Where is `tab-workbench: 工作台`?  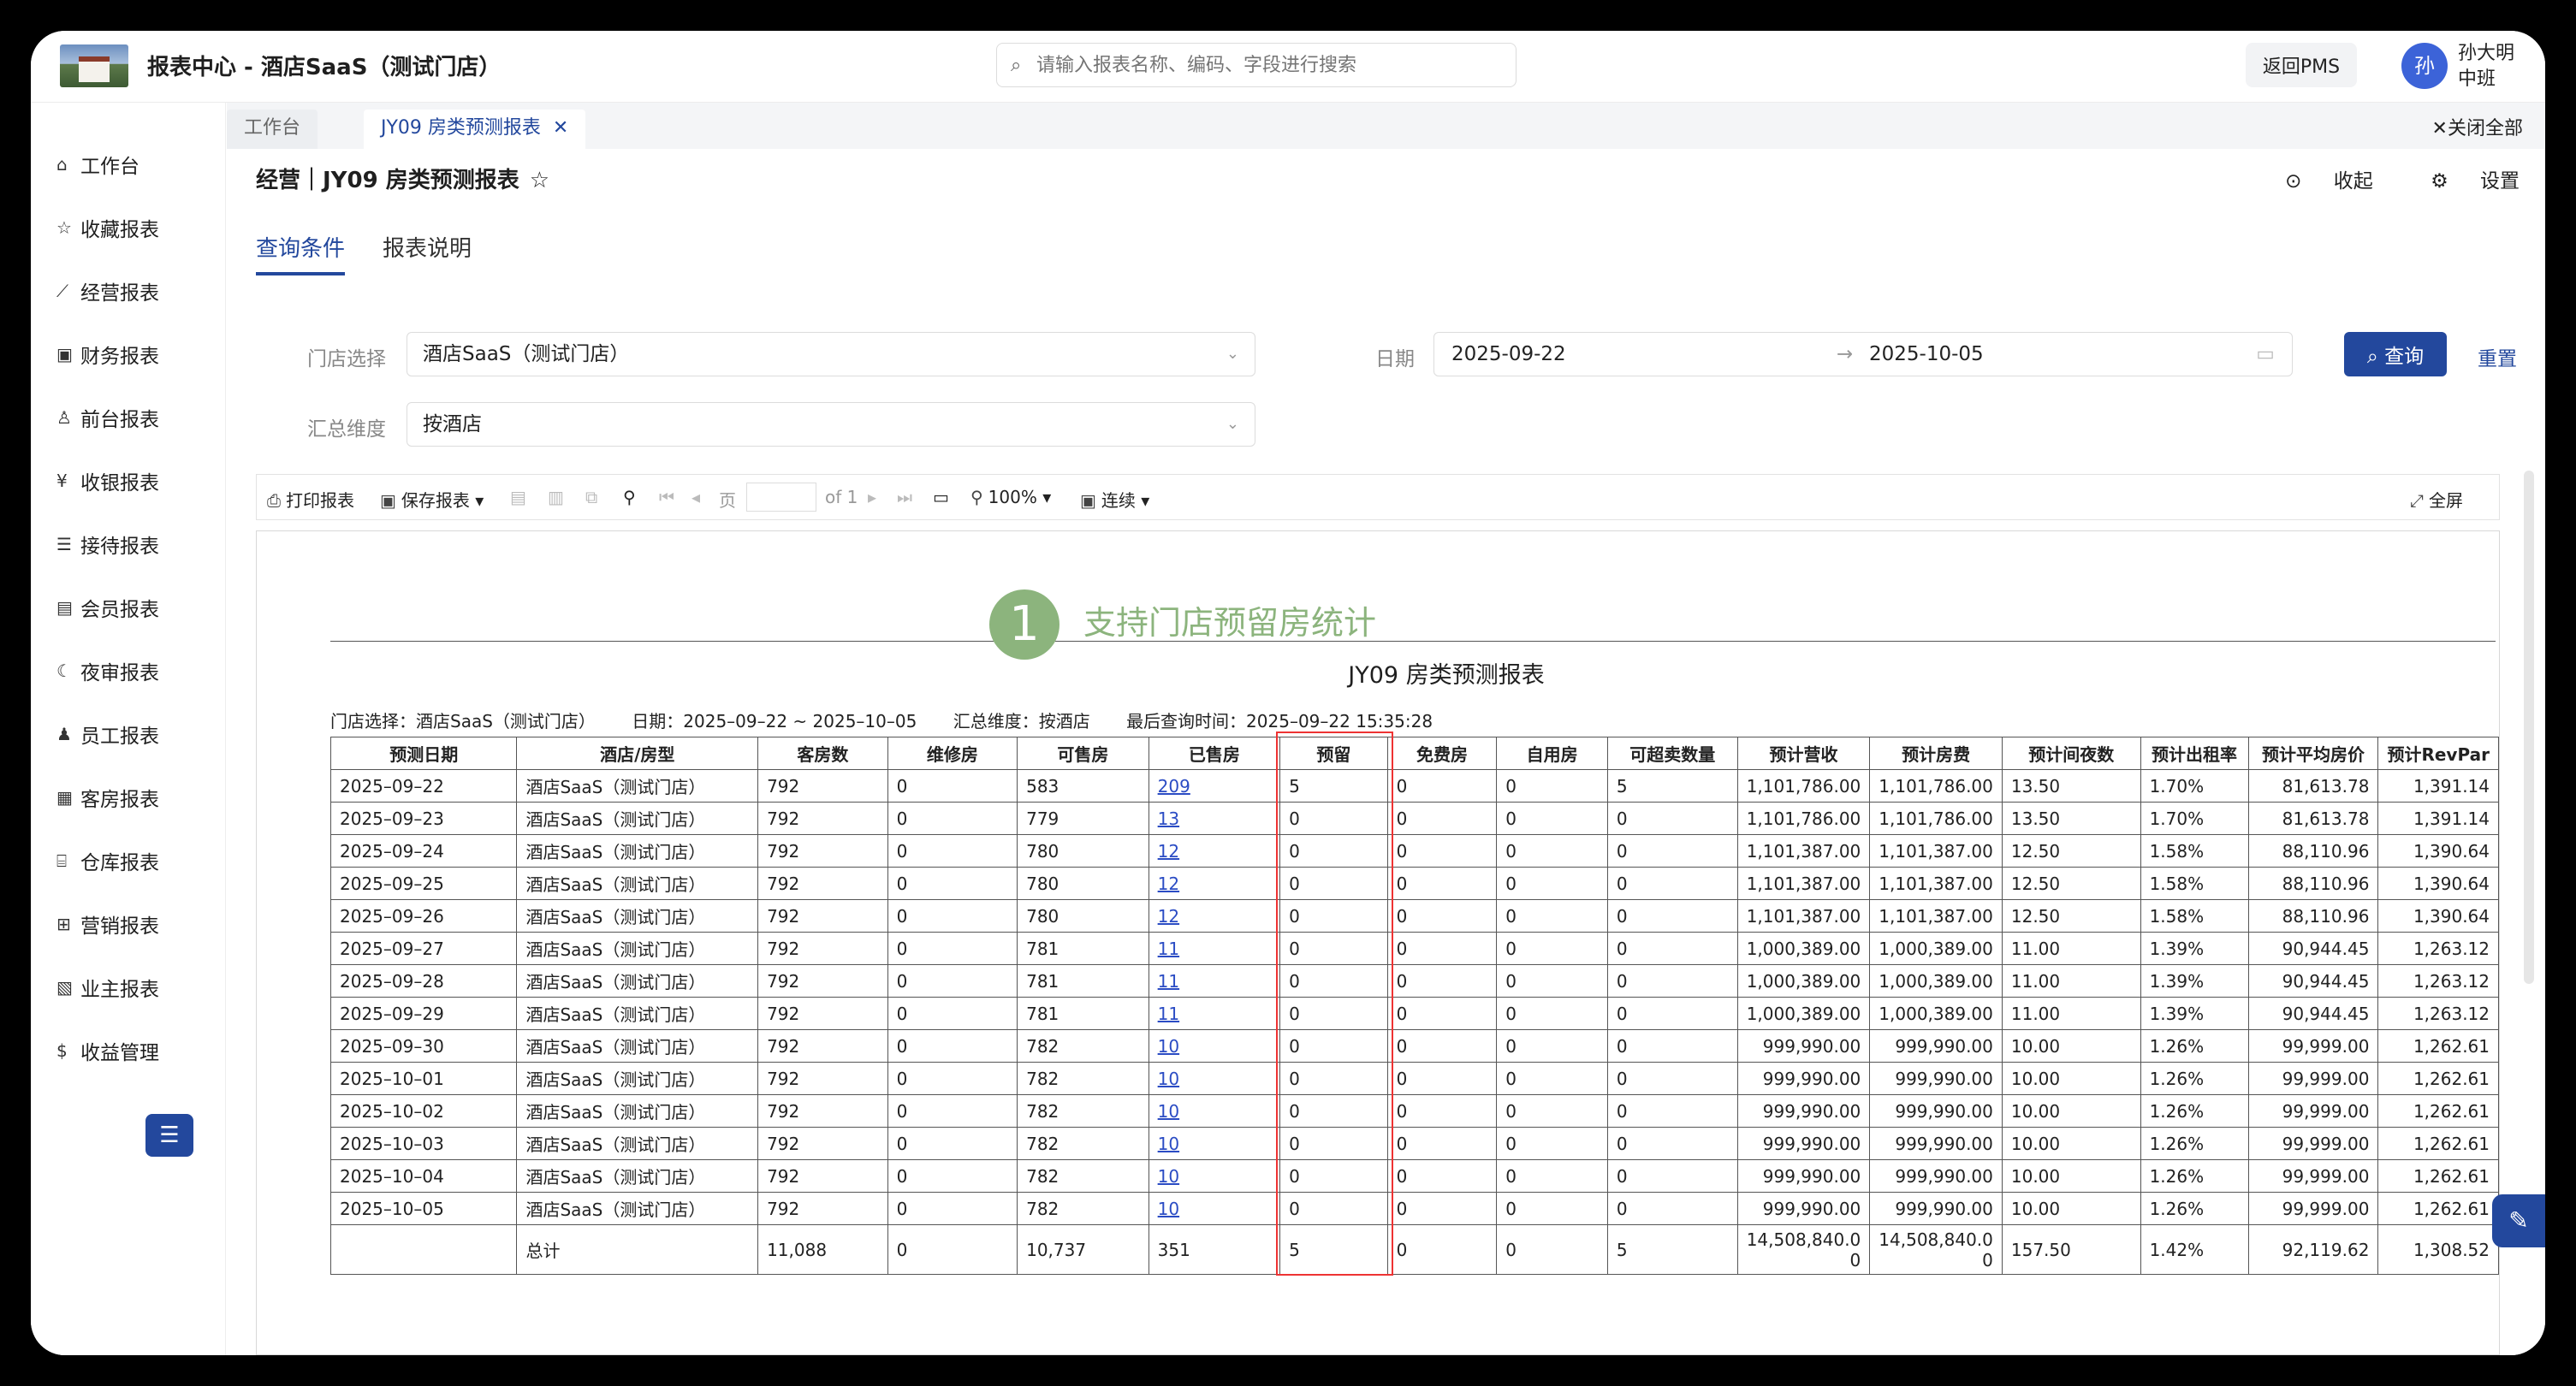 tab-workbench: 工作台 is located at coordinates (272, 129).